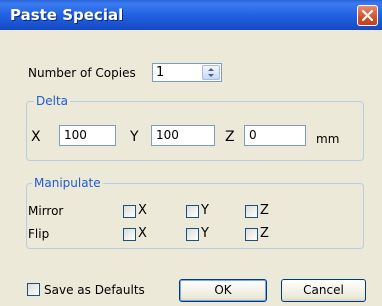 This screenshot has width=382, height=306. Describe the element at coordinates (129, 211) in the screenshot. I see `mirror-x-checkbox` at that location.